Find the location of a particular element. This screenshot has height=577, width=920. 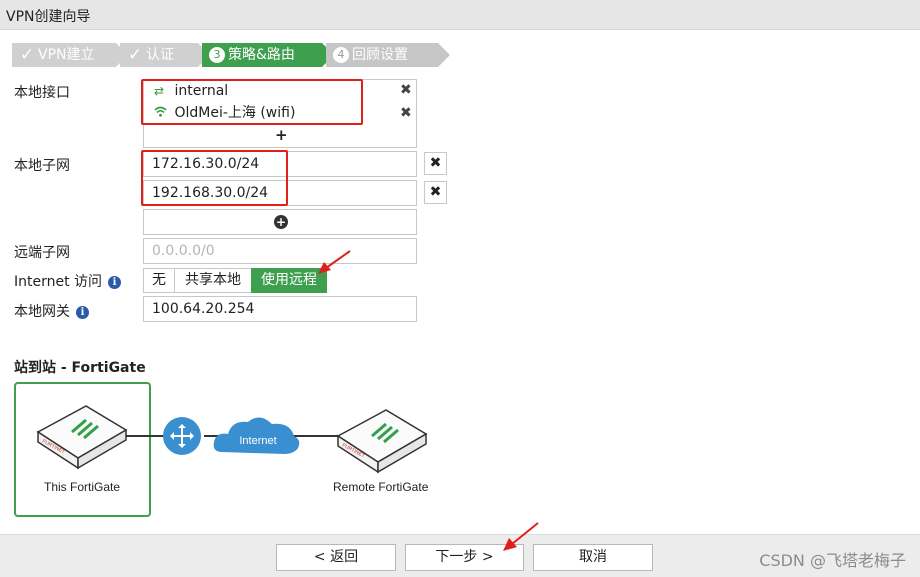

back-button: < 返回 is located at coordinates (336, 557).